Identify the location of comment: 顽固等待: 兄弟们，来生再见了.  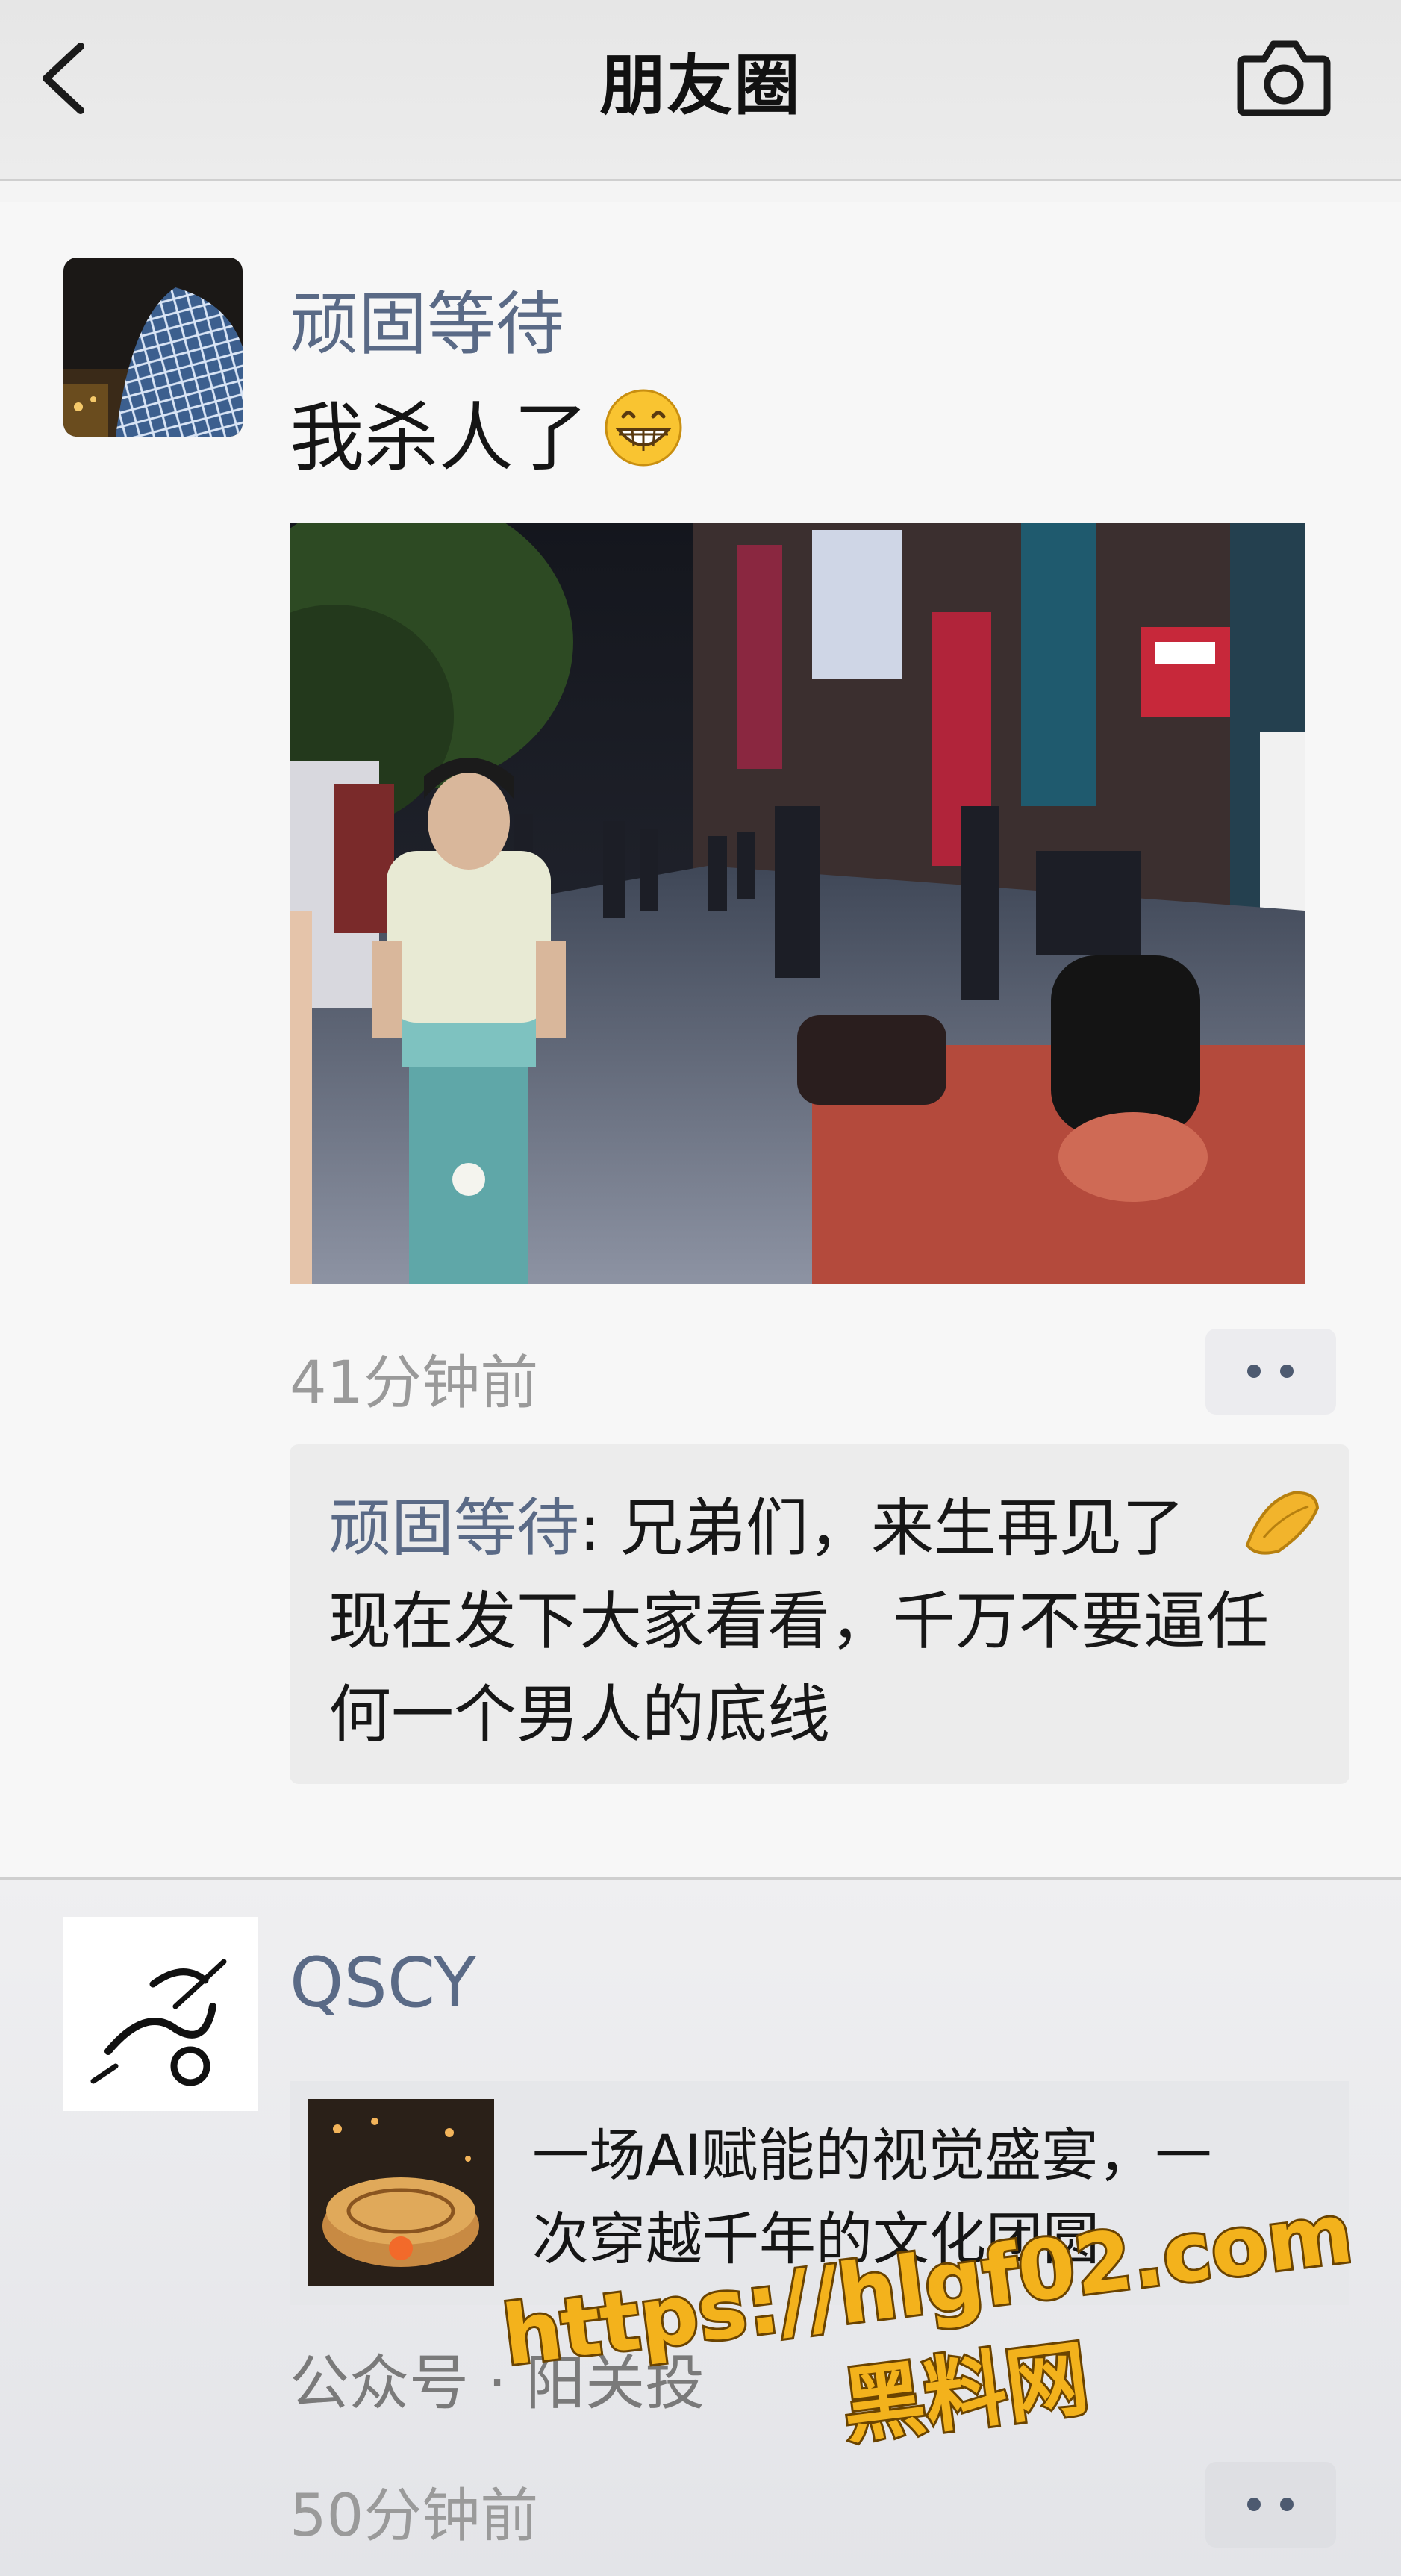
(756, 1523).